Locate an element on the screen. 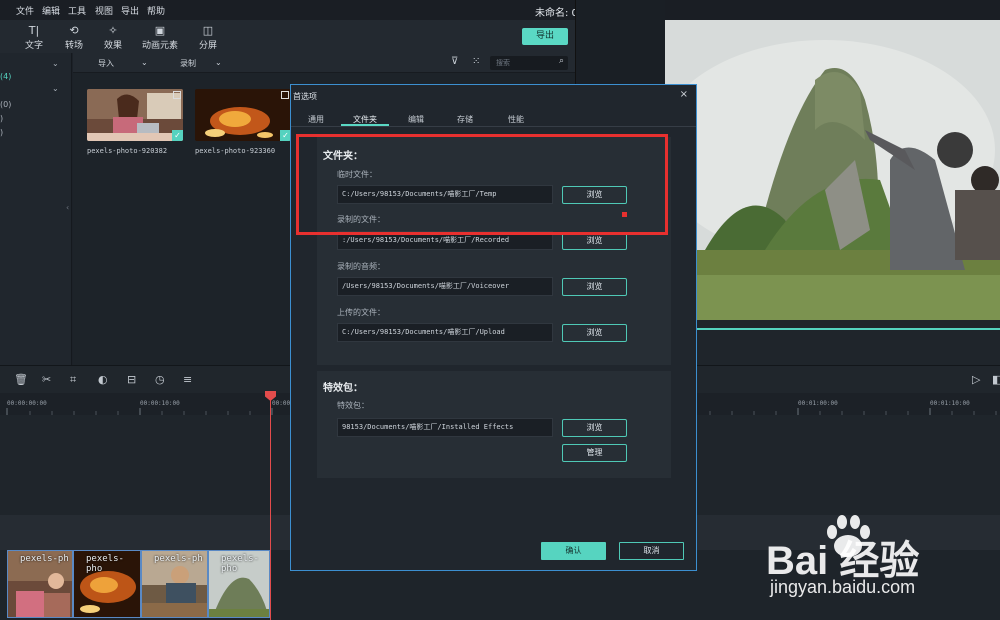  menu-file: 文件 is located at coordinates (25, 10).